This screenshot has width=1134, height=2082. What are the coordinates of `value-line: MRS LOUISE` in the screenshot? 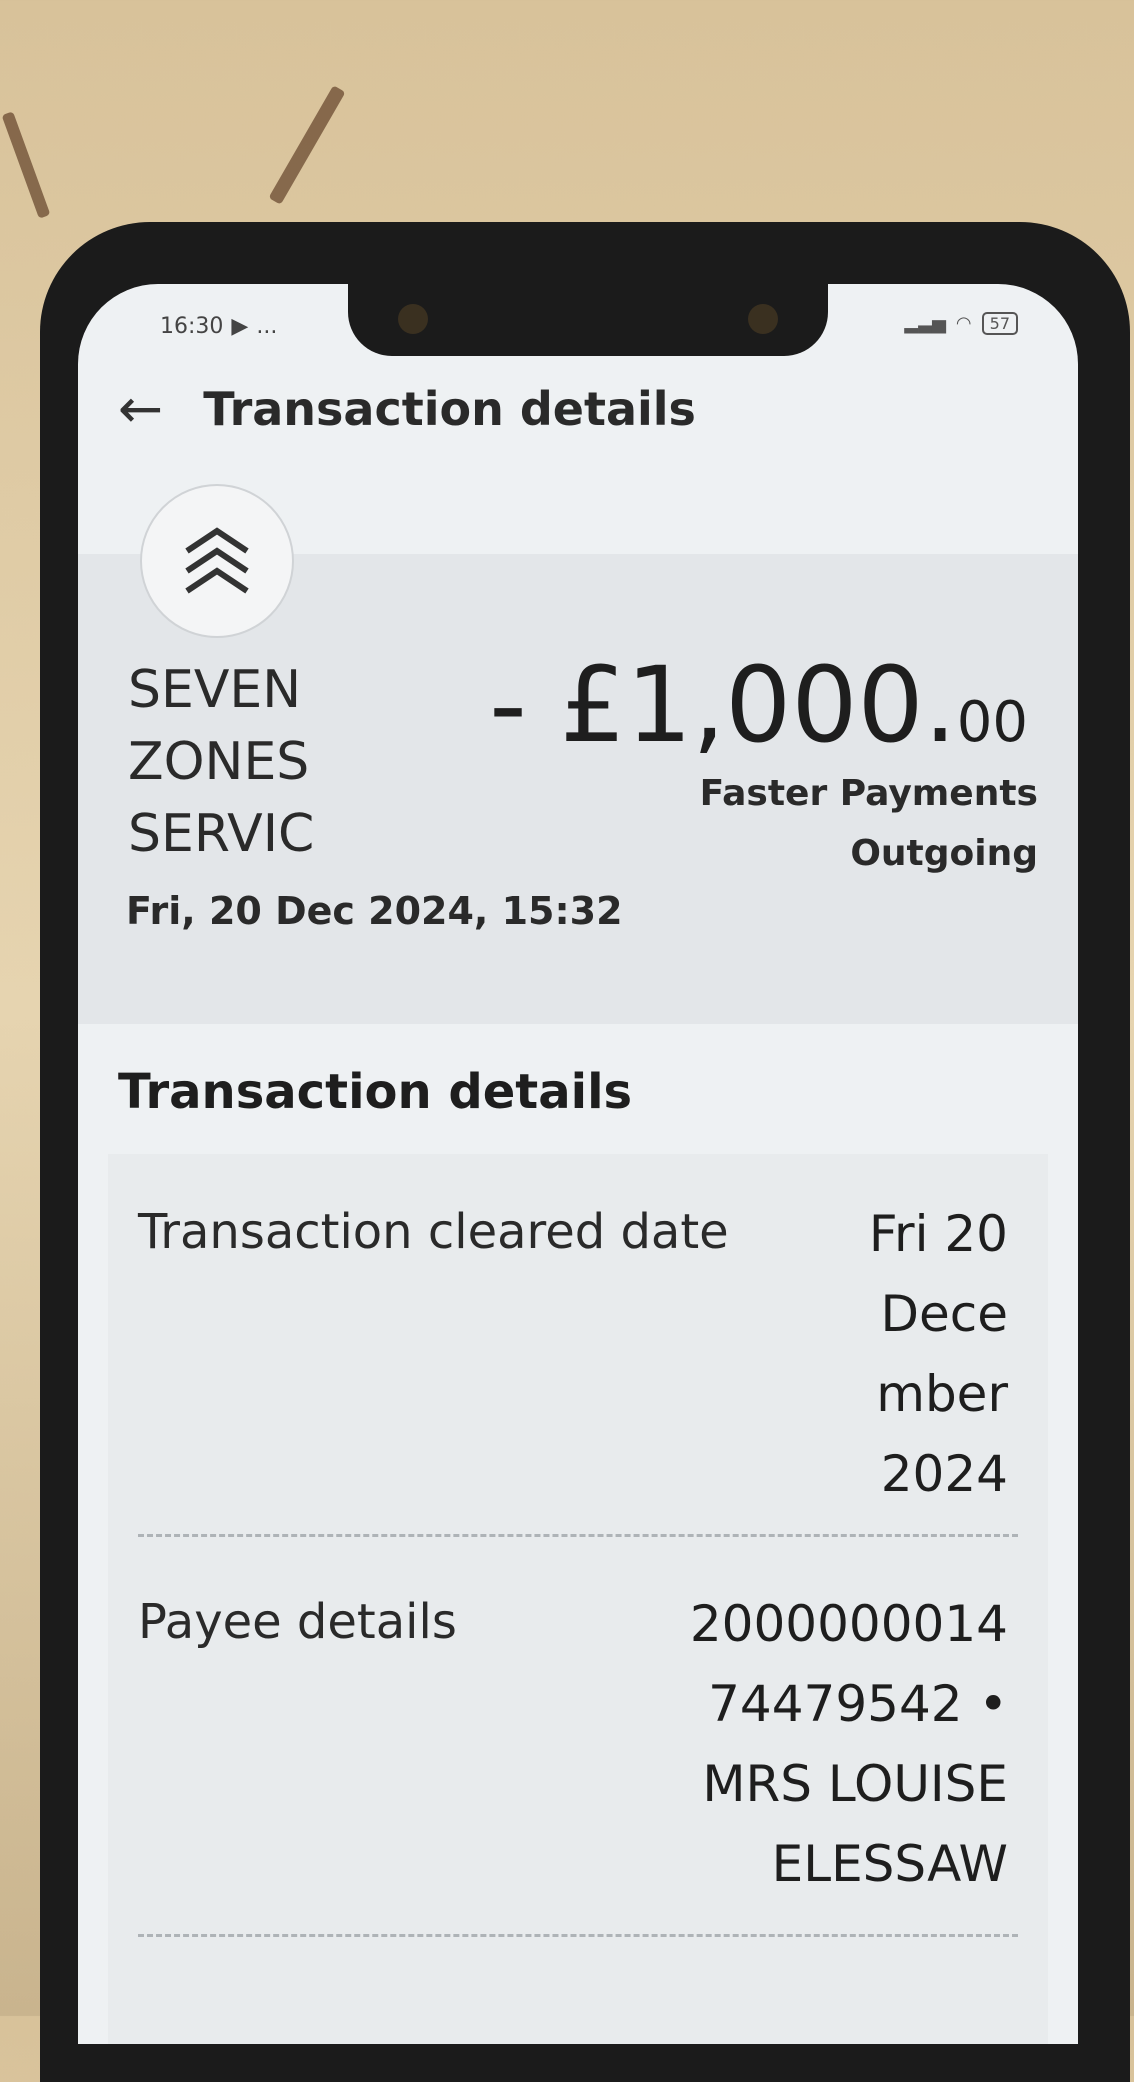 It's located at (855, 1784).